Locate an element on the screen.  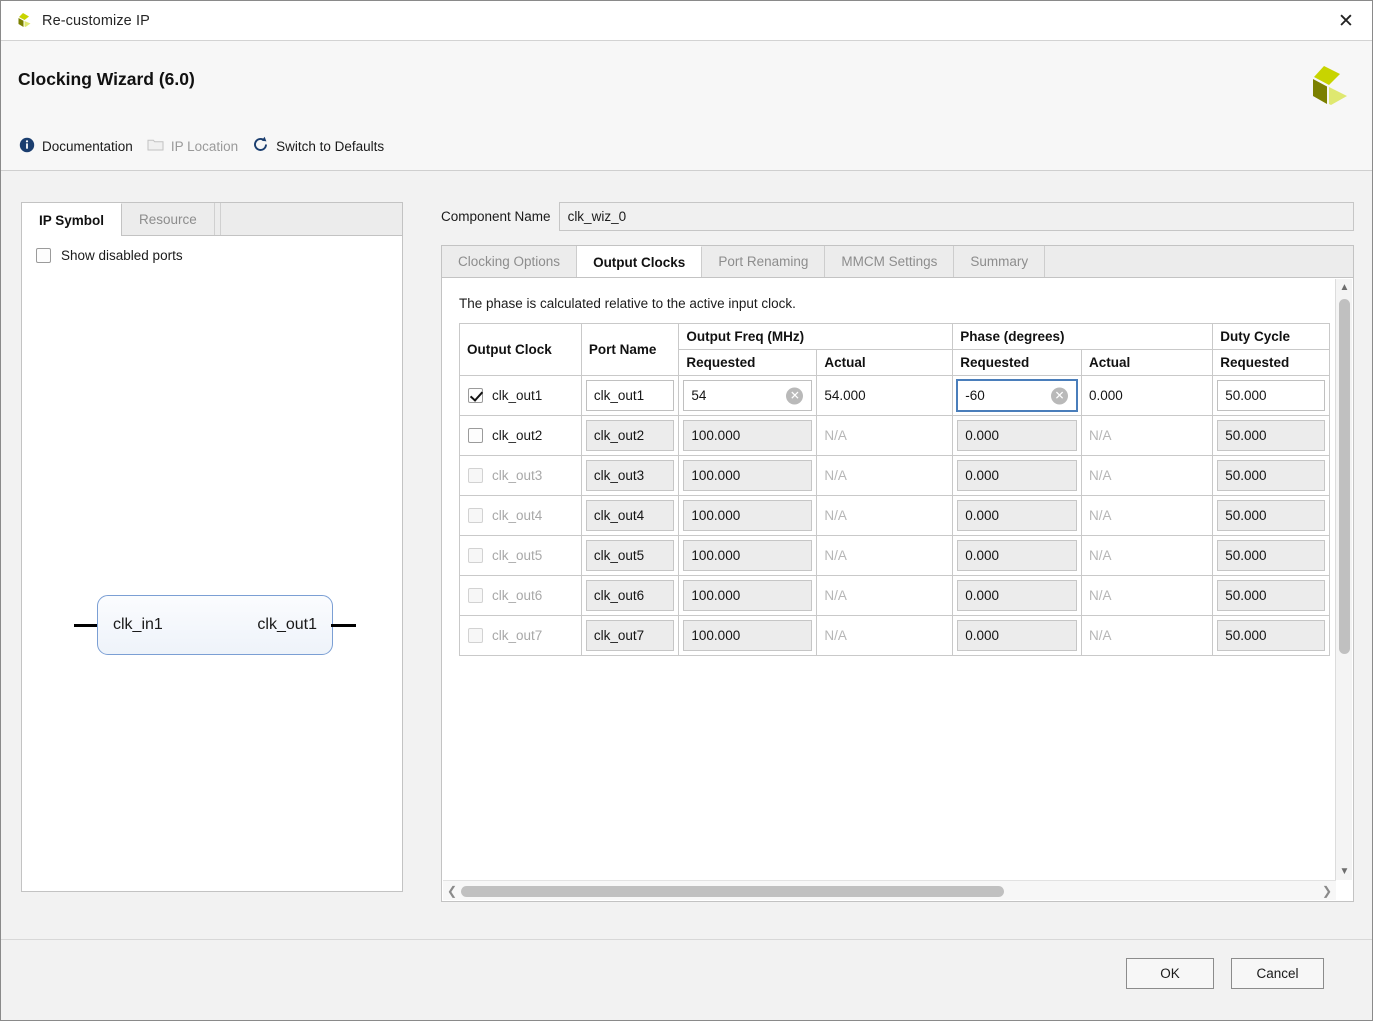
port-name-input: clk_out3 is located at coordinates (630, 475).